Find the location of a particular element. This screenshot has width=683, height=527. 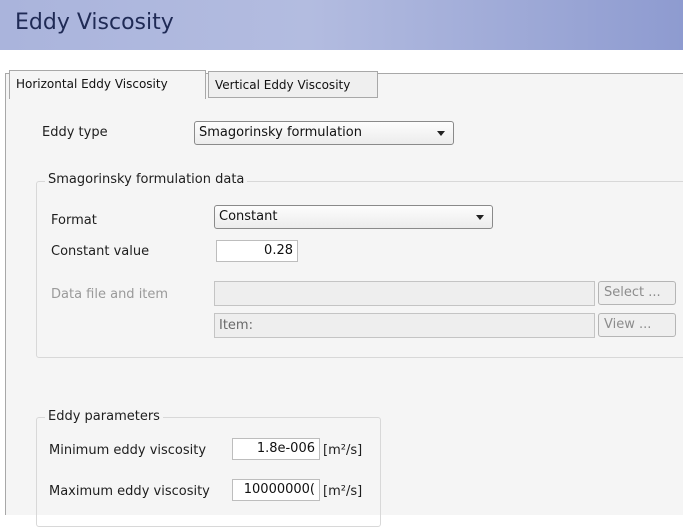

data-file-input is located at coordinates (404, 293).